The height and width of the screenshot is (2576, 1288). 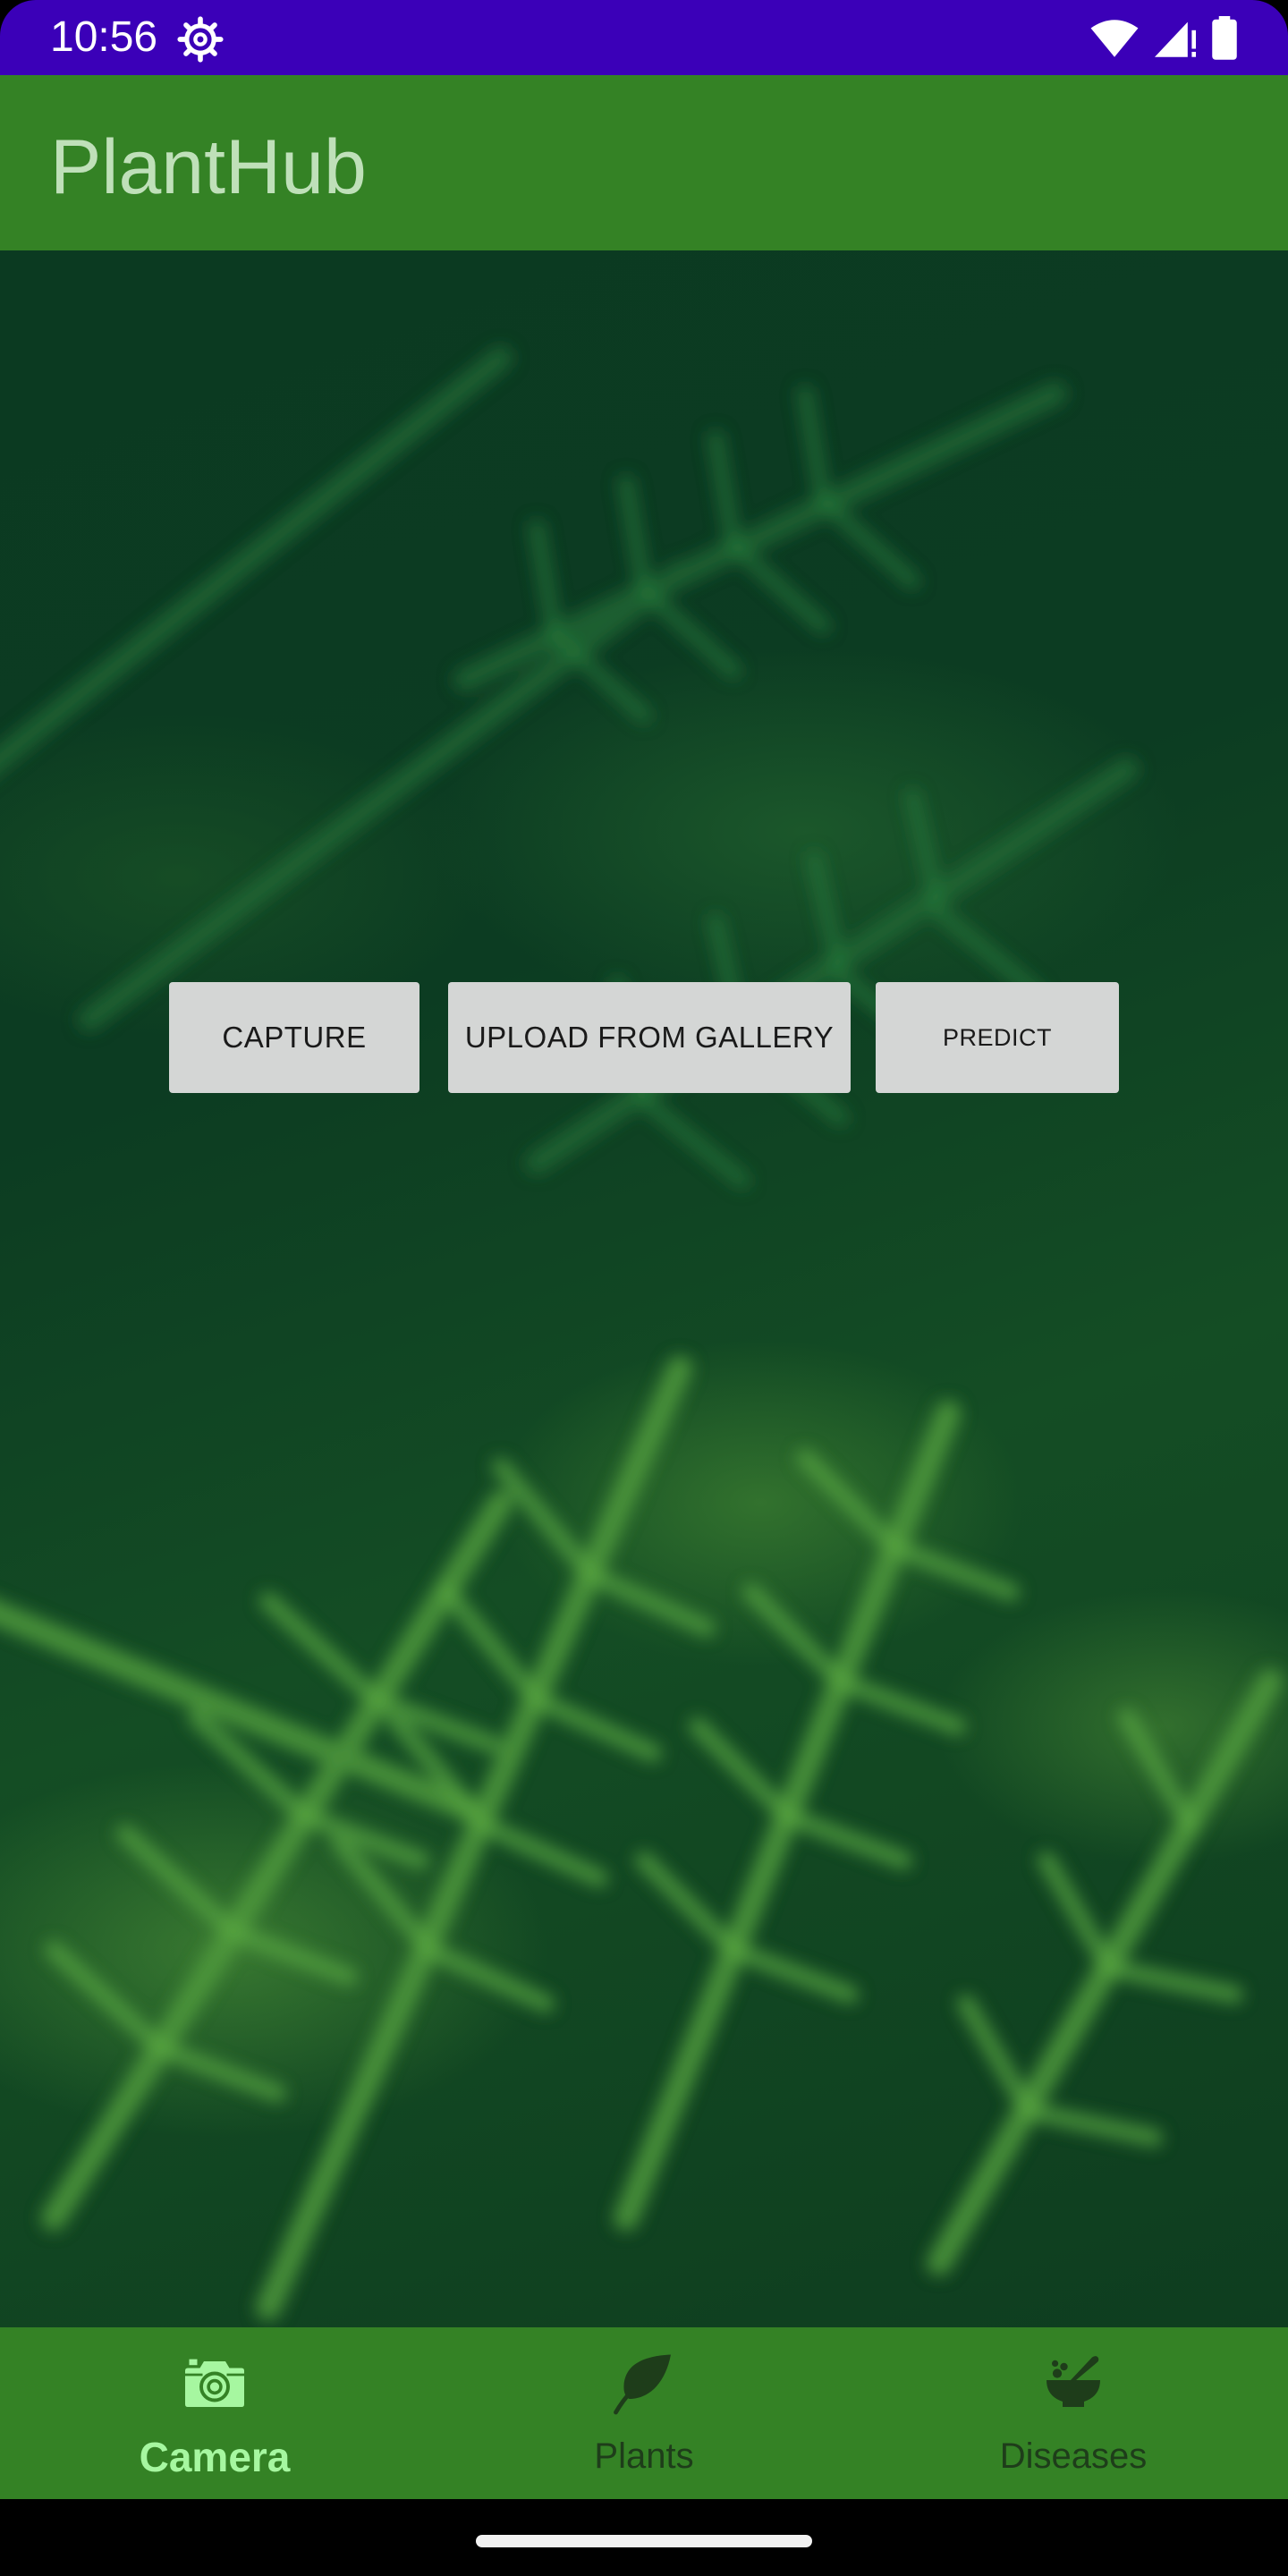 I want to click on leaf-icon, so click(x=642, y=2384).